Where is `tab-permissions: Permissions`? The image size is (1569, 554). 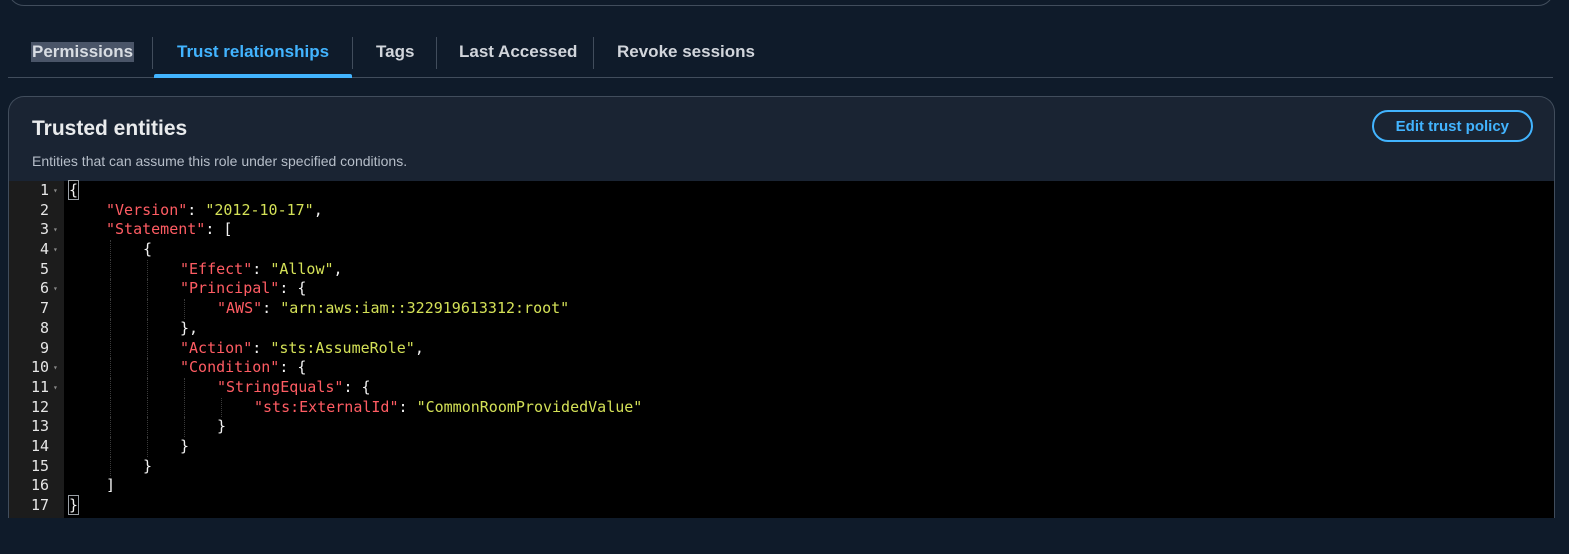
tab-permissions: Permissions is located at coordinates (83, 55).